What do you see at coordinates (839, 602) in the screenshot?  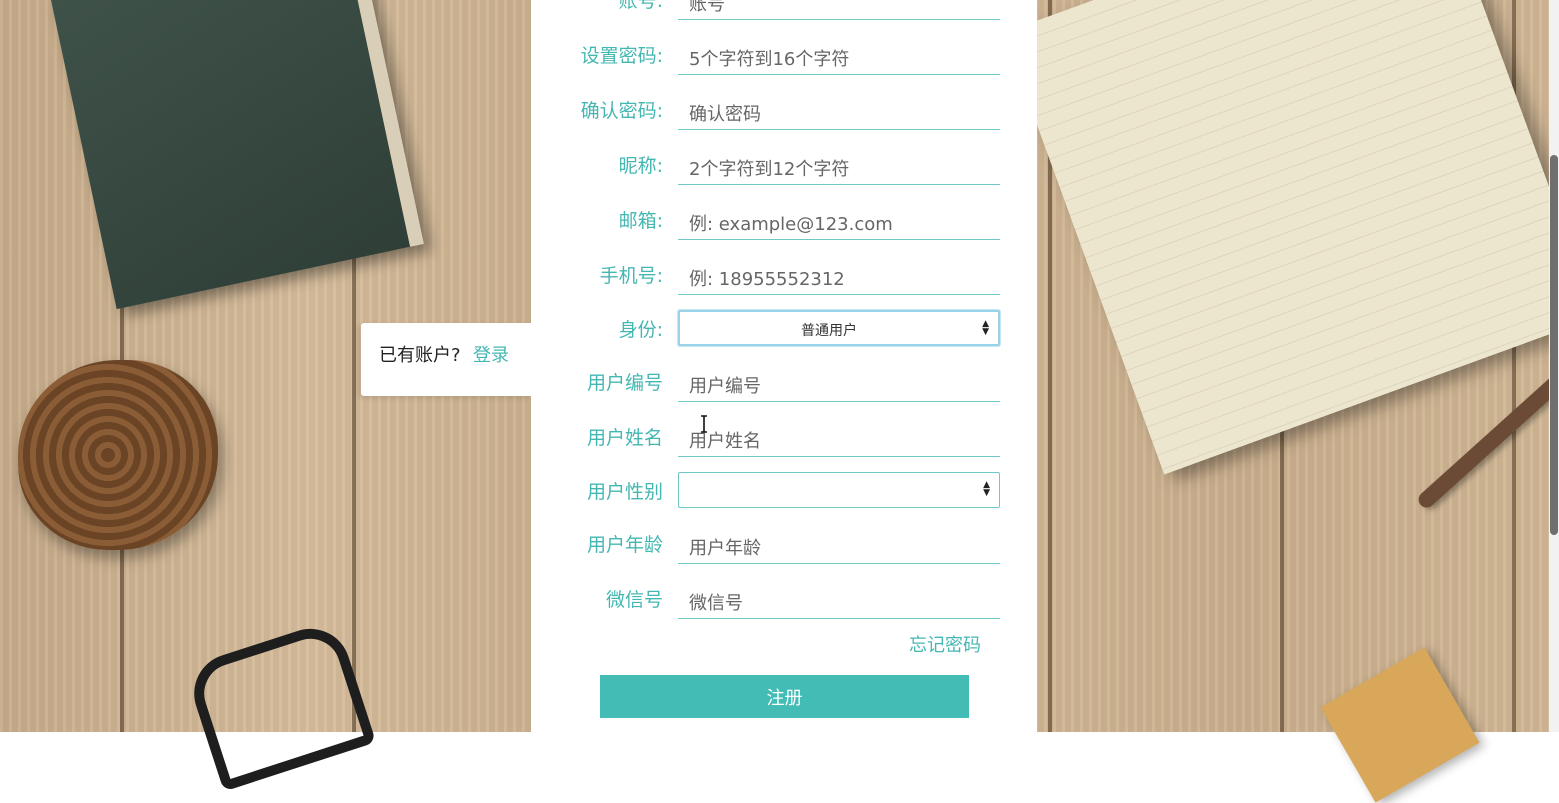 I see `wechat-input` at bounding box center [839, 602].